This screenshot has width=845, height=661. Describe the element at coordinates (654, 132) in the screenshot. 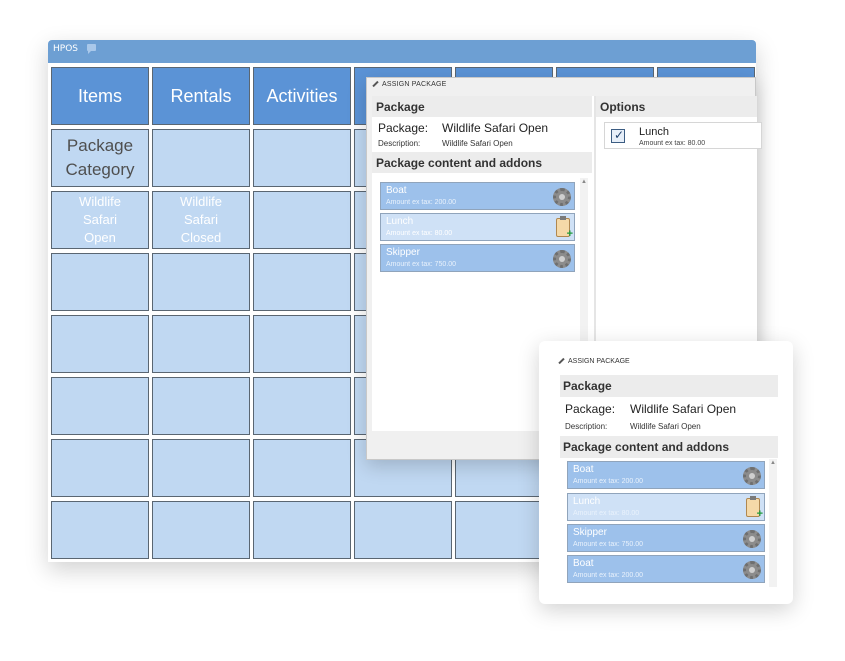

I see `option-name: Lunch` at that location.